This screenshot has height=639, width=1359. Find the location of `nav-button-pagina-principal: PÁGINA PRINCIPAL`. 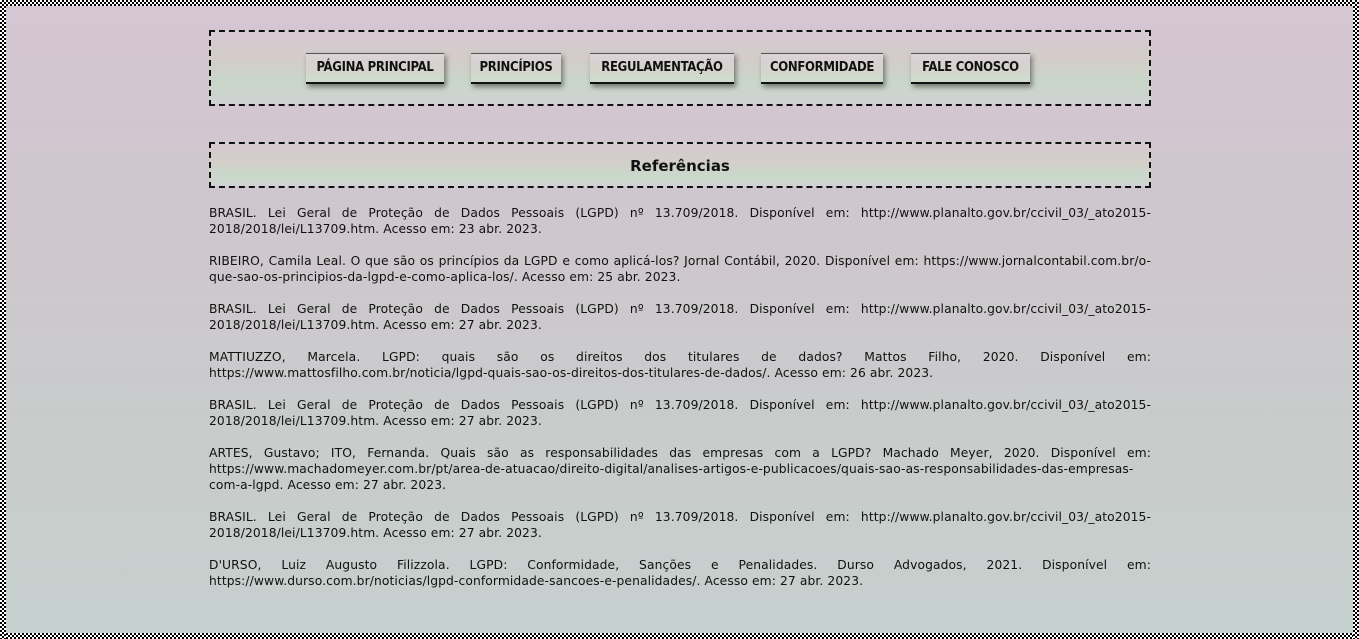

nav-button-pagina-principal: PÁGINA PRINCIPAL is located at coordinates (375, 68).